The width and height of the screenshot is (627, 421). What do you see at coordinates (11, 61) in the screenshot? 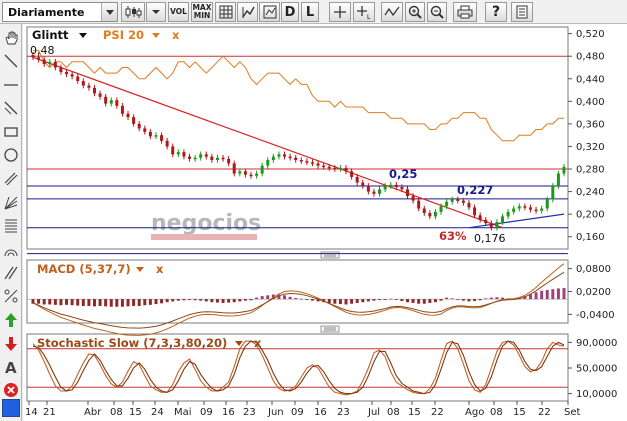
I see `line-tool-button` at bounding box center [11, 61].